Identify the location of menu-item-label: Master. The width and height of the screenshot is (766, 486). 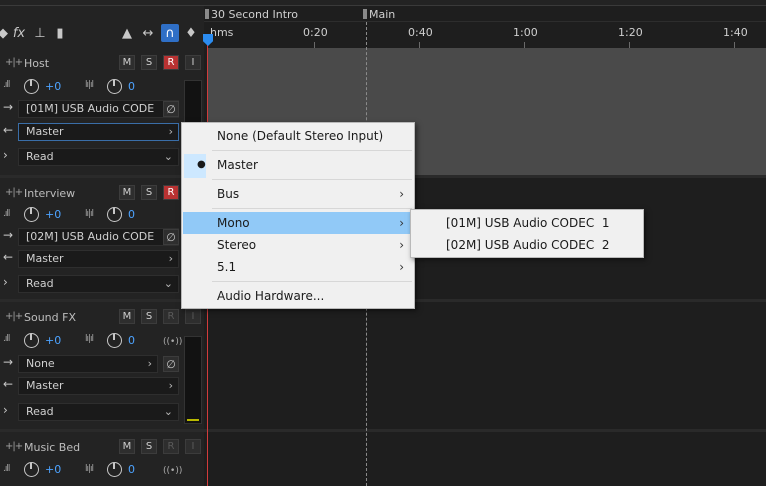
(237, 165).